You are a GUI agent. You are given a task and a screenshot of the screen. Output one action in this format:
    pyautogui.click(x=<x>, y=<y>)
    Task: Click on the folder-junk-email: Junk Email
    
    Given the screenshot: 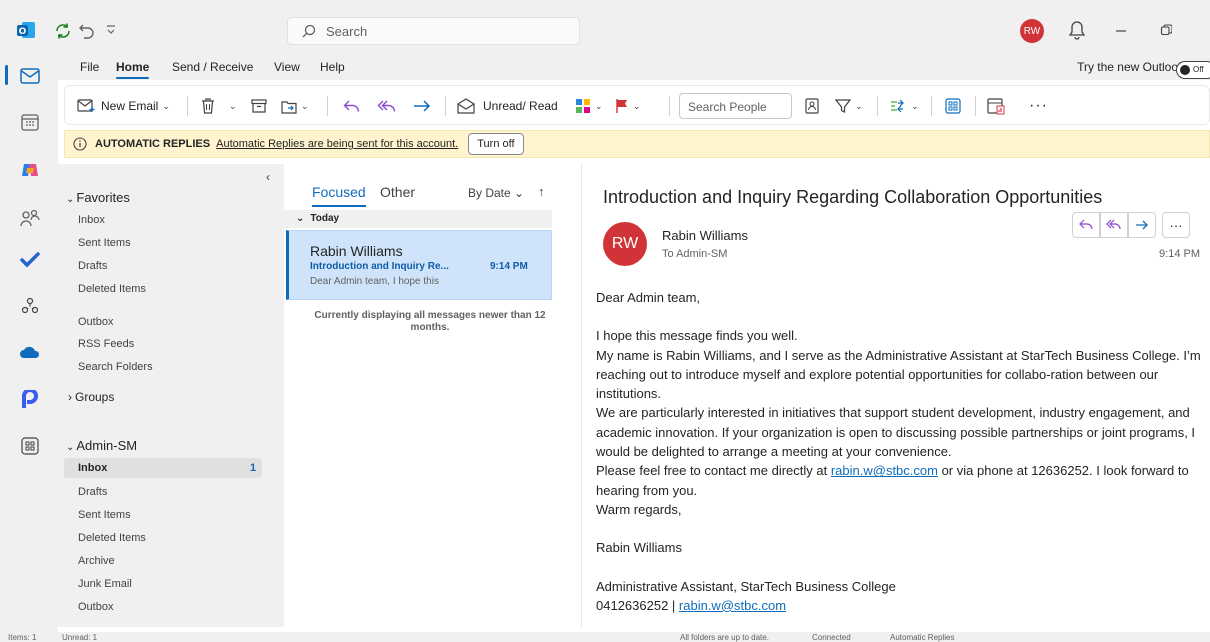 What is the action you would take?
    pyautogui.click(x=105, y=584)
    